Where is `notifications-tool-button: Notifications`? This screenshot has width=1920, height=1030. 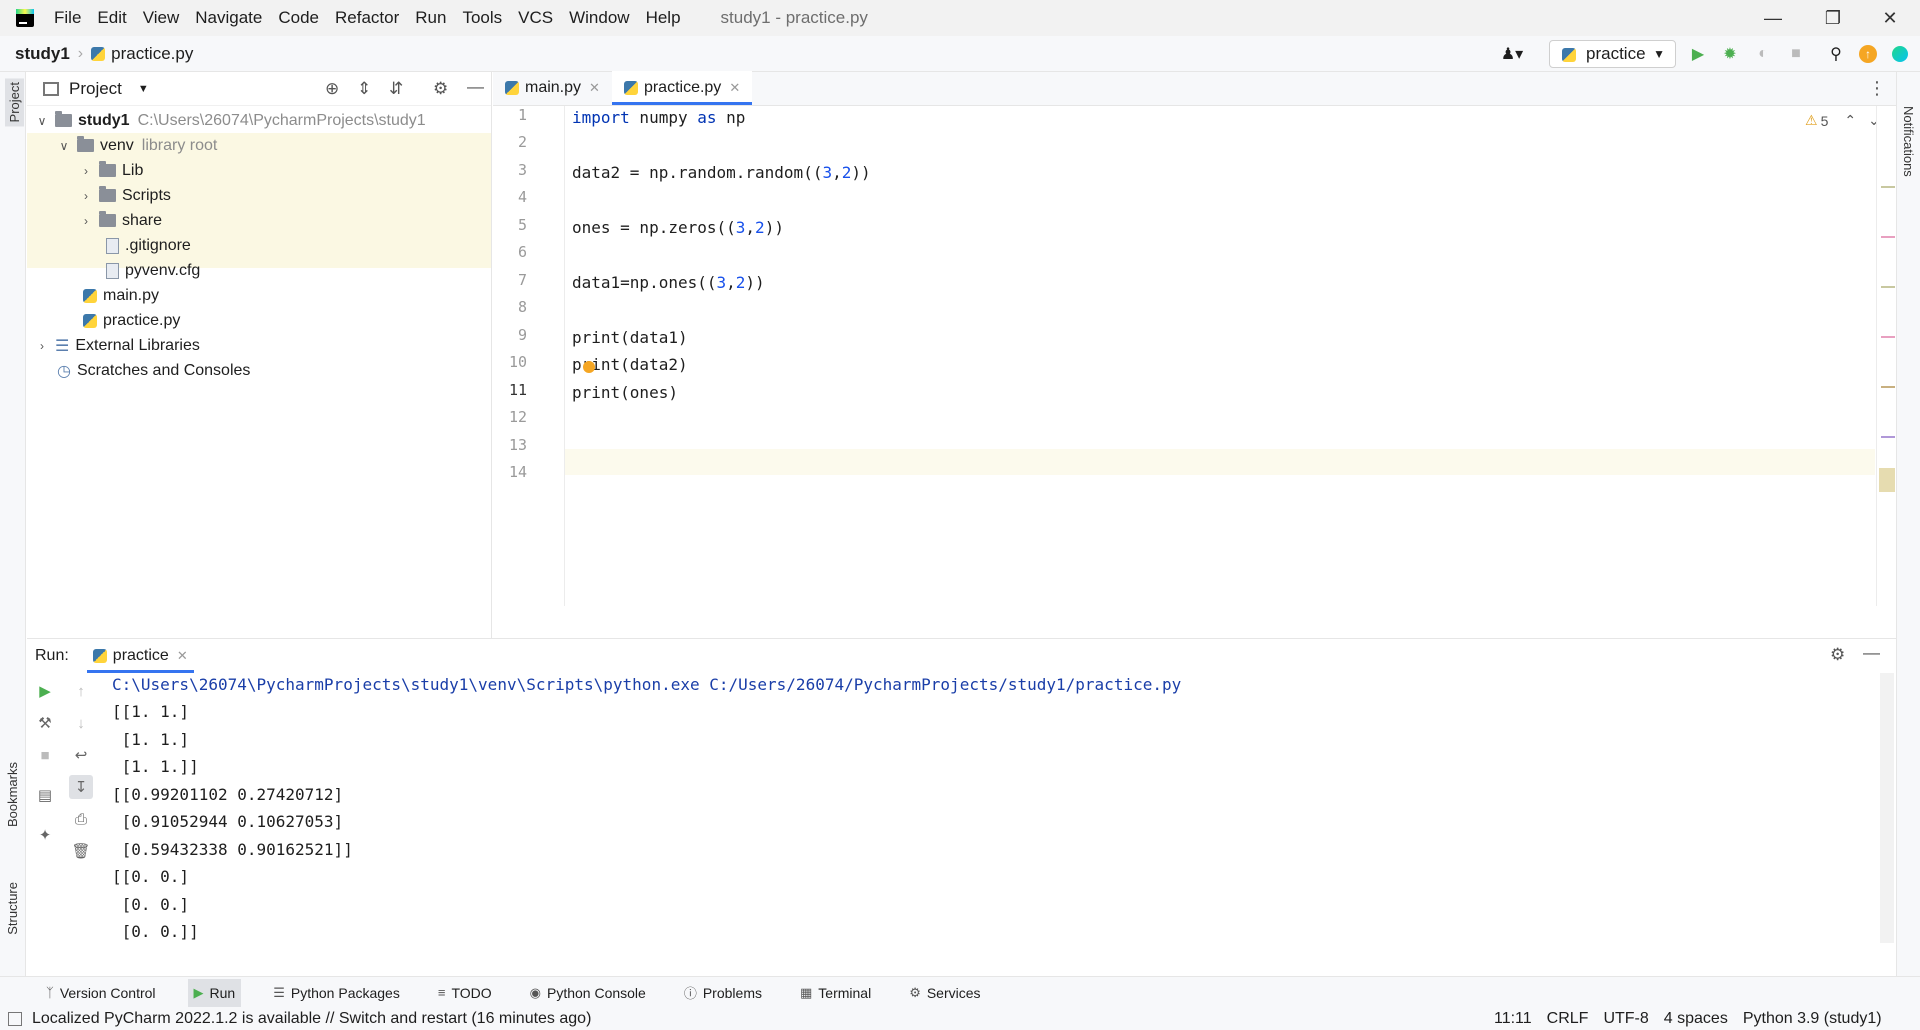 notifications-tool-button: Notifications is located at coordinates (1908, 141).